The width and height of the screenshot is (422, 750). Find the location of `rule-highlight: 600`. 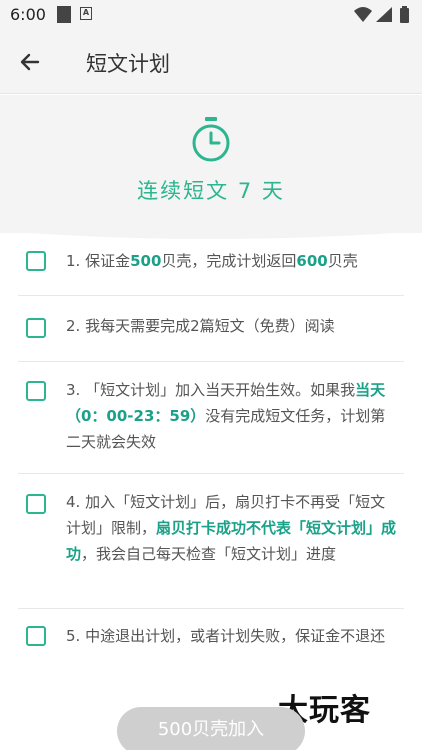

rule-highlight: 600 is located at coordinates (312, 261).